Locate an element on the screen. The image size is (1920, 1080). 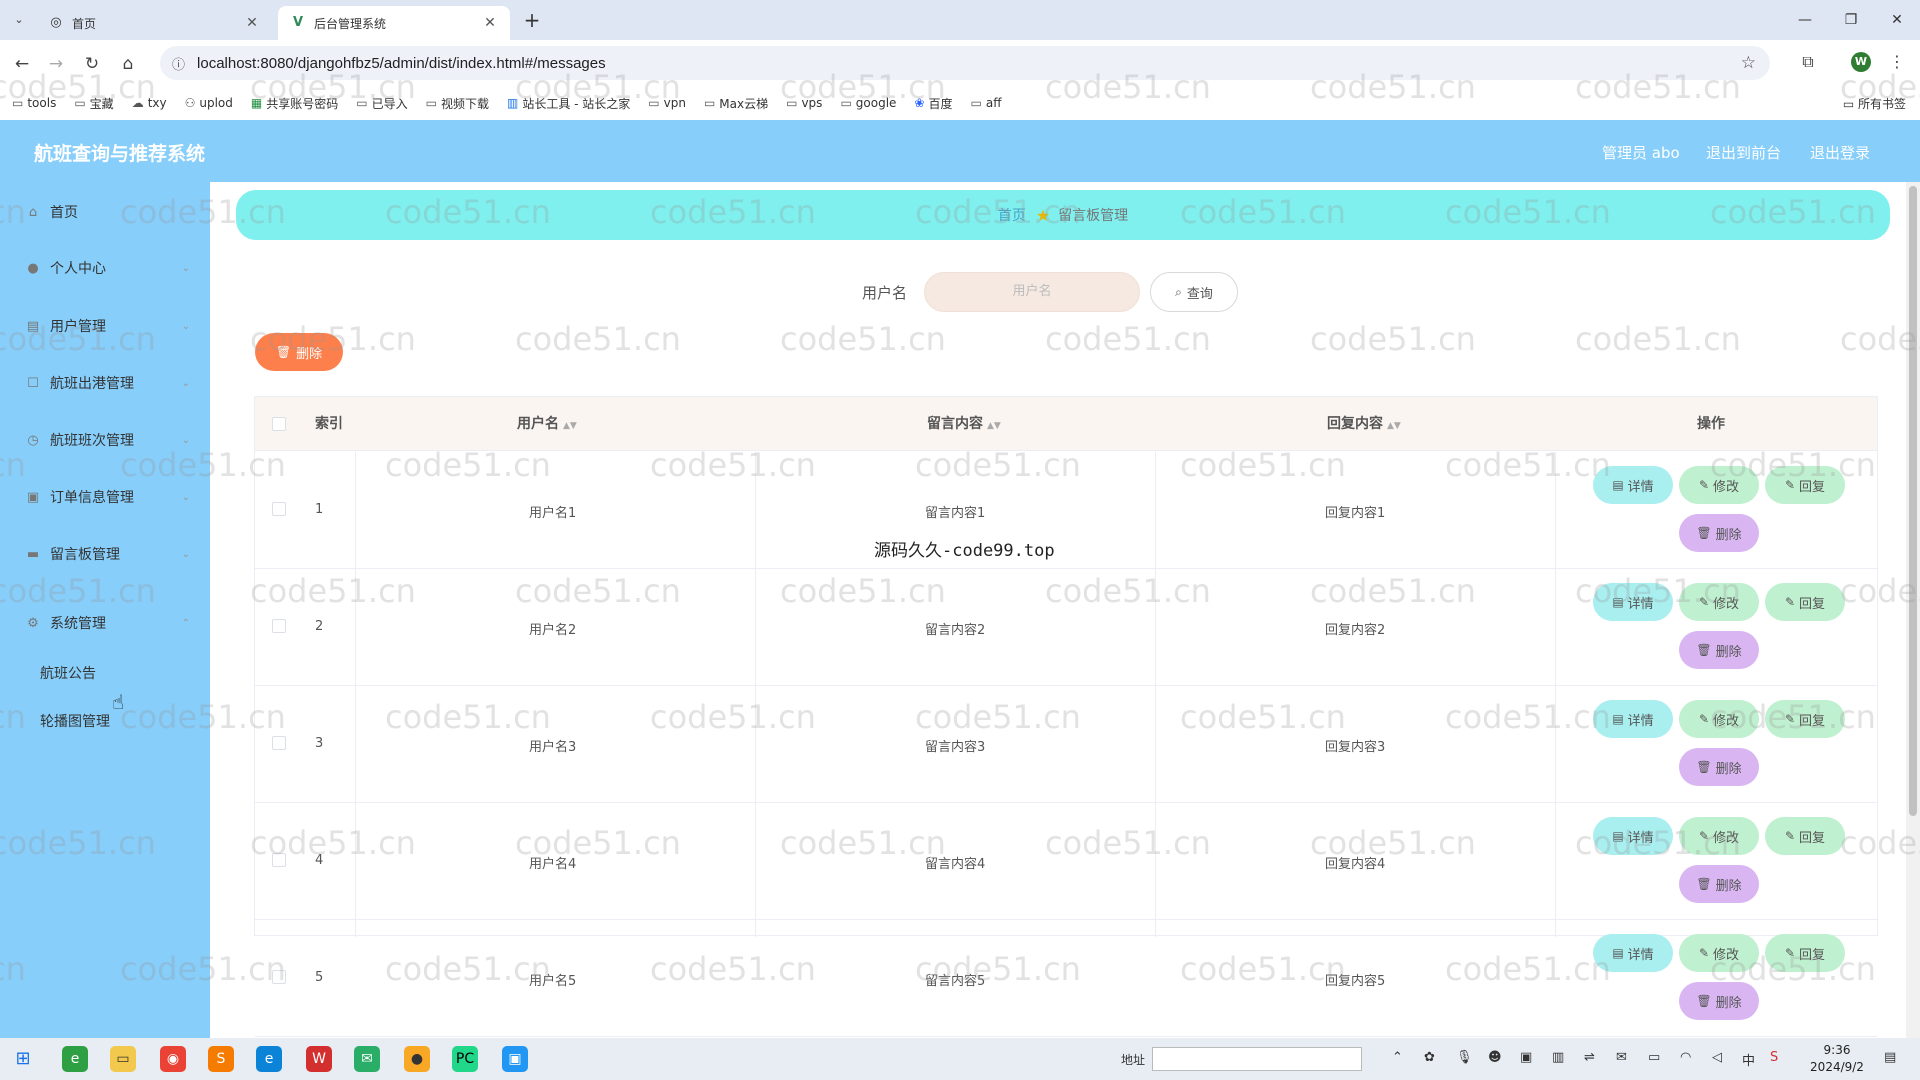
bookmark-item: ☁ txy is located at coordinates (149, 103).